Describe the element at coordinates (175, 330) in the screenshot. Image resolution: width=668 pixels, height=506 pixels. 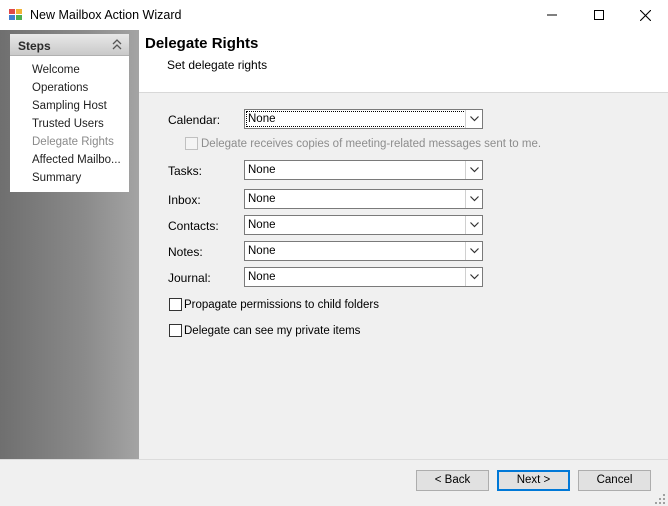
I see `private-items-checkbox` at that location.